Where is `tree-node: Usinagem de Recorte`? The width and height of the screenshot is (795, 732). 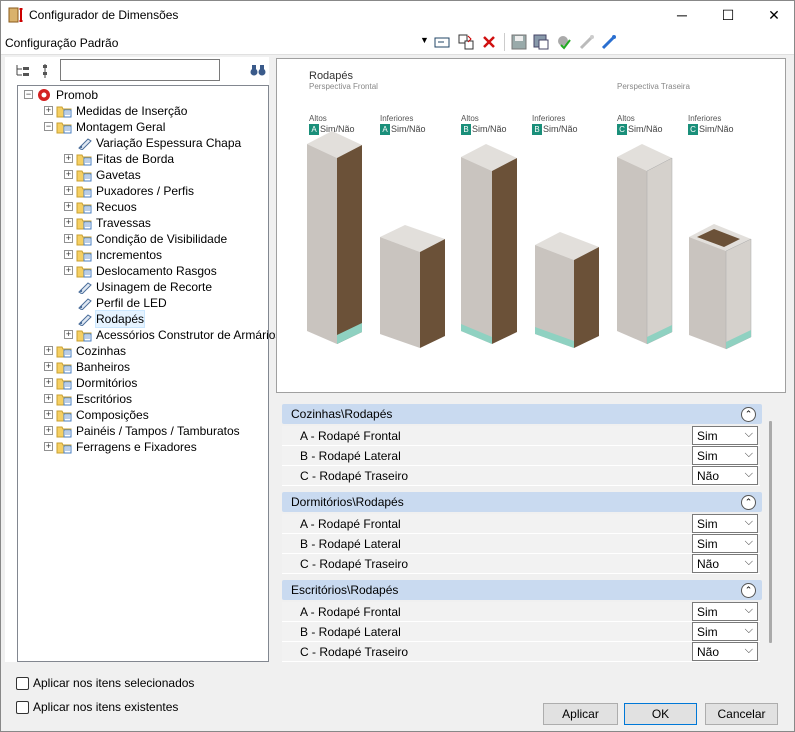
tree-node: Usinagem de Recorte is located at coordinates (143, 287).